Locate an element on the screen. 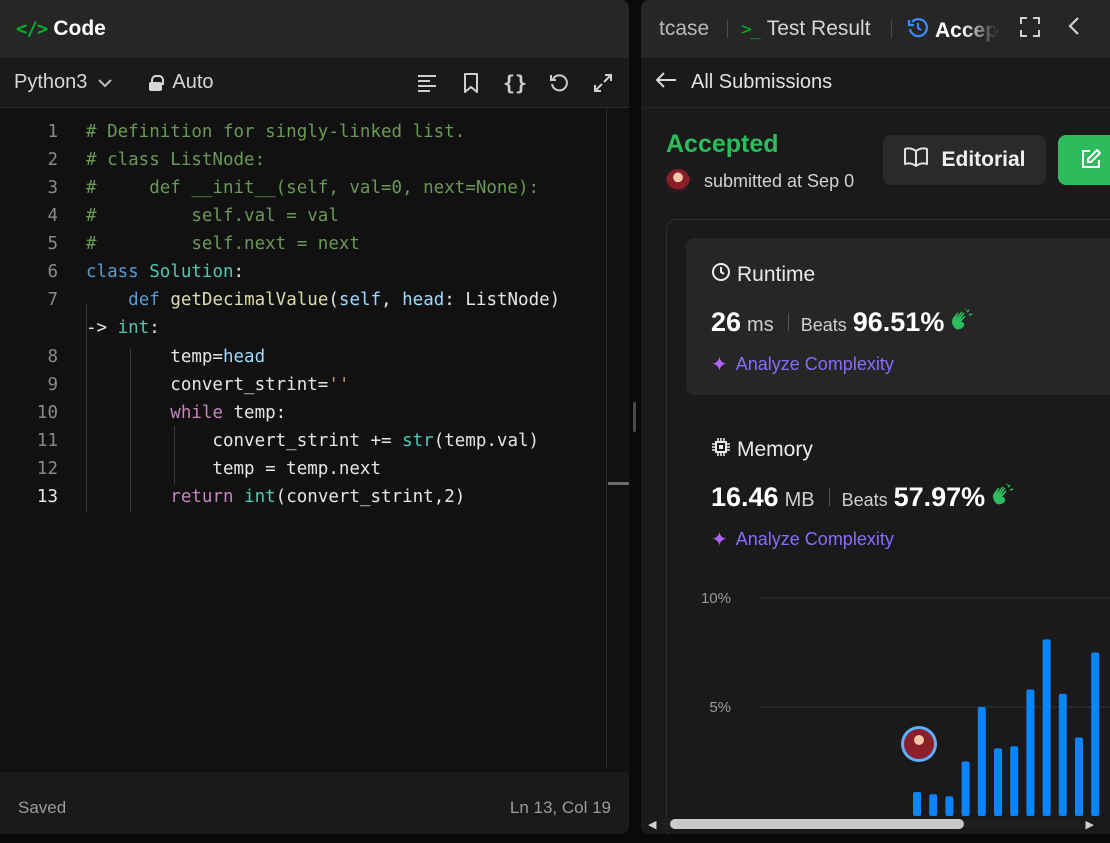 The height and width of the screenshot is (843, 1110). code-line: class Solution: is located at coordinates (165, 272).